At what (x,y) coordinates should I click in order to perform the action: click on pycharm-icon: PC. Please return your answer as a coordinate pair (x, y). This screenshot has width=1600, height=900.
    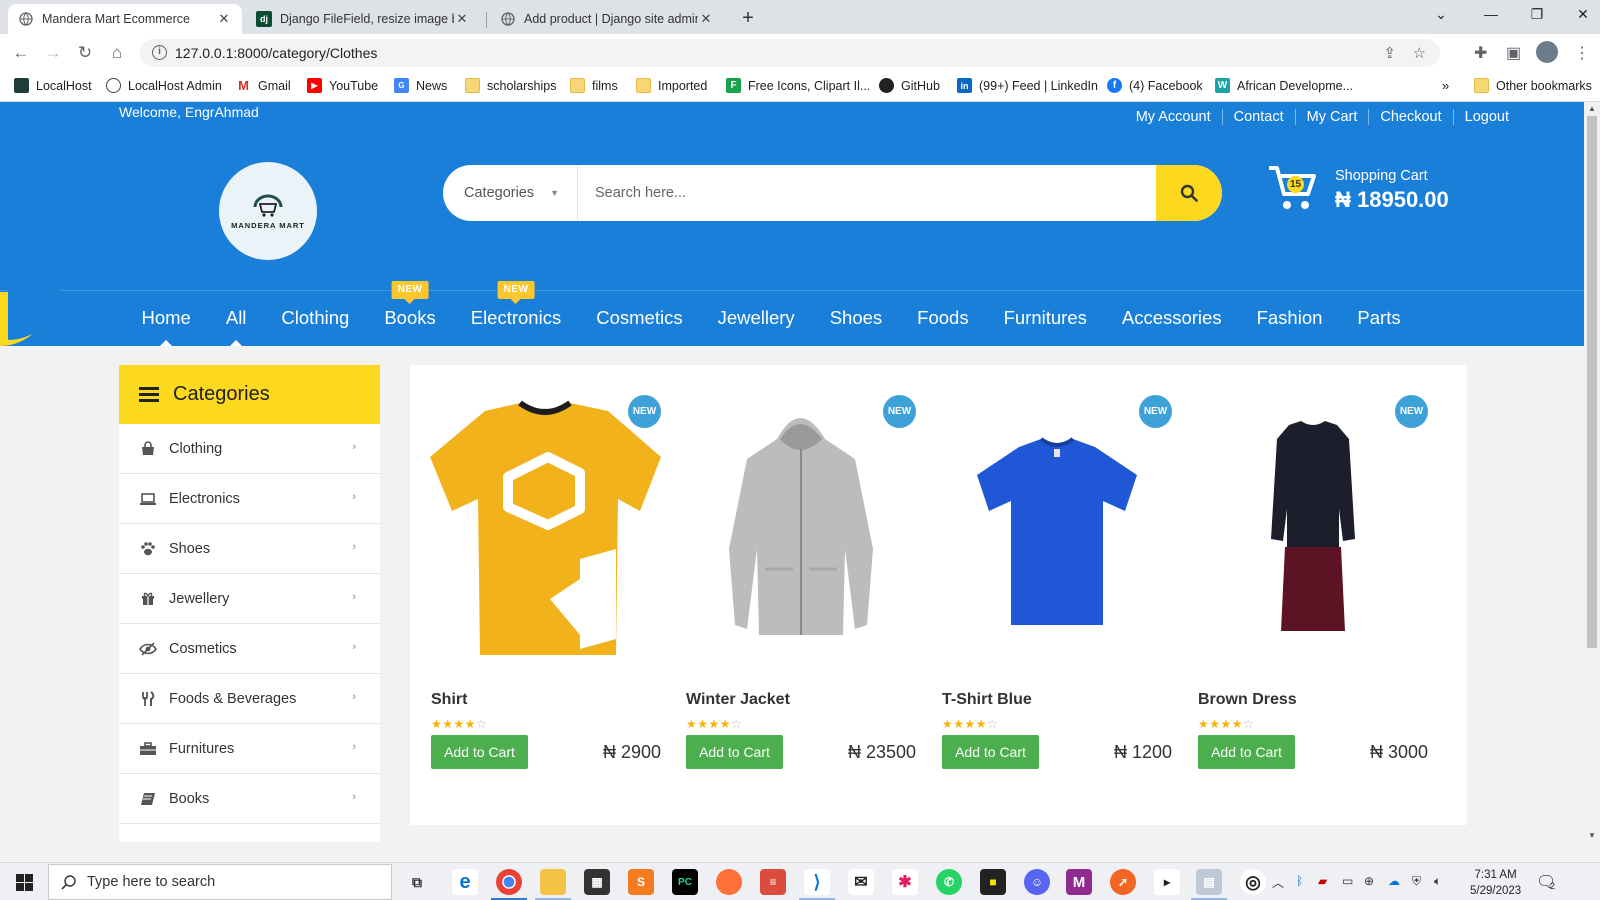
    Looking at the image, I should click on (685, 882).